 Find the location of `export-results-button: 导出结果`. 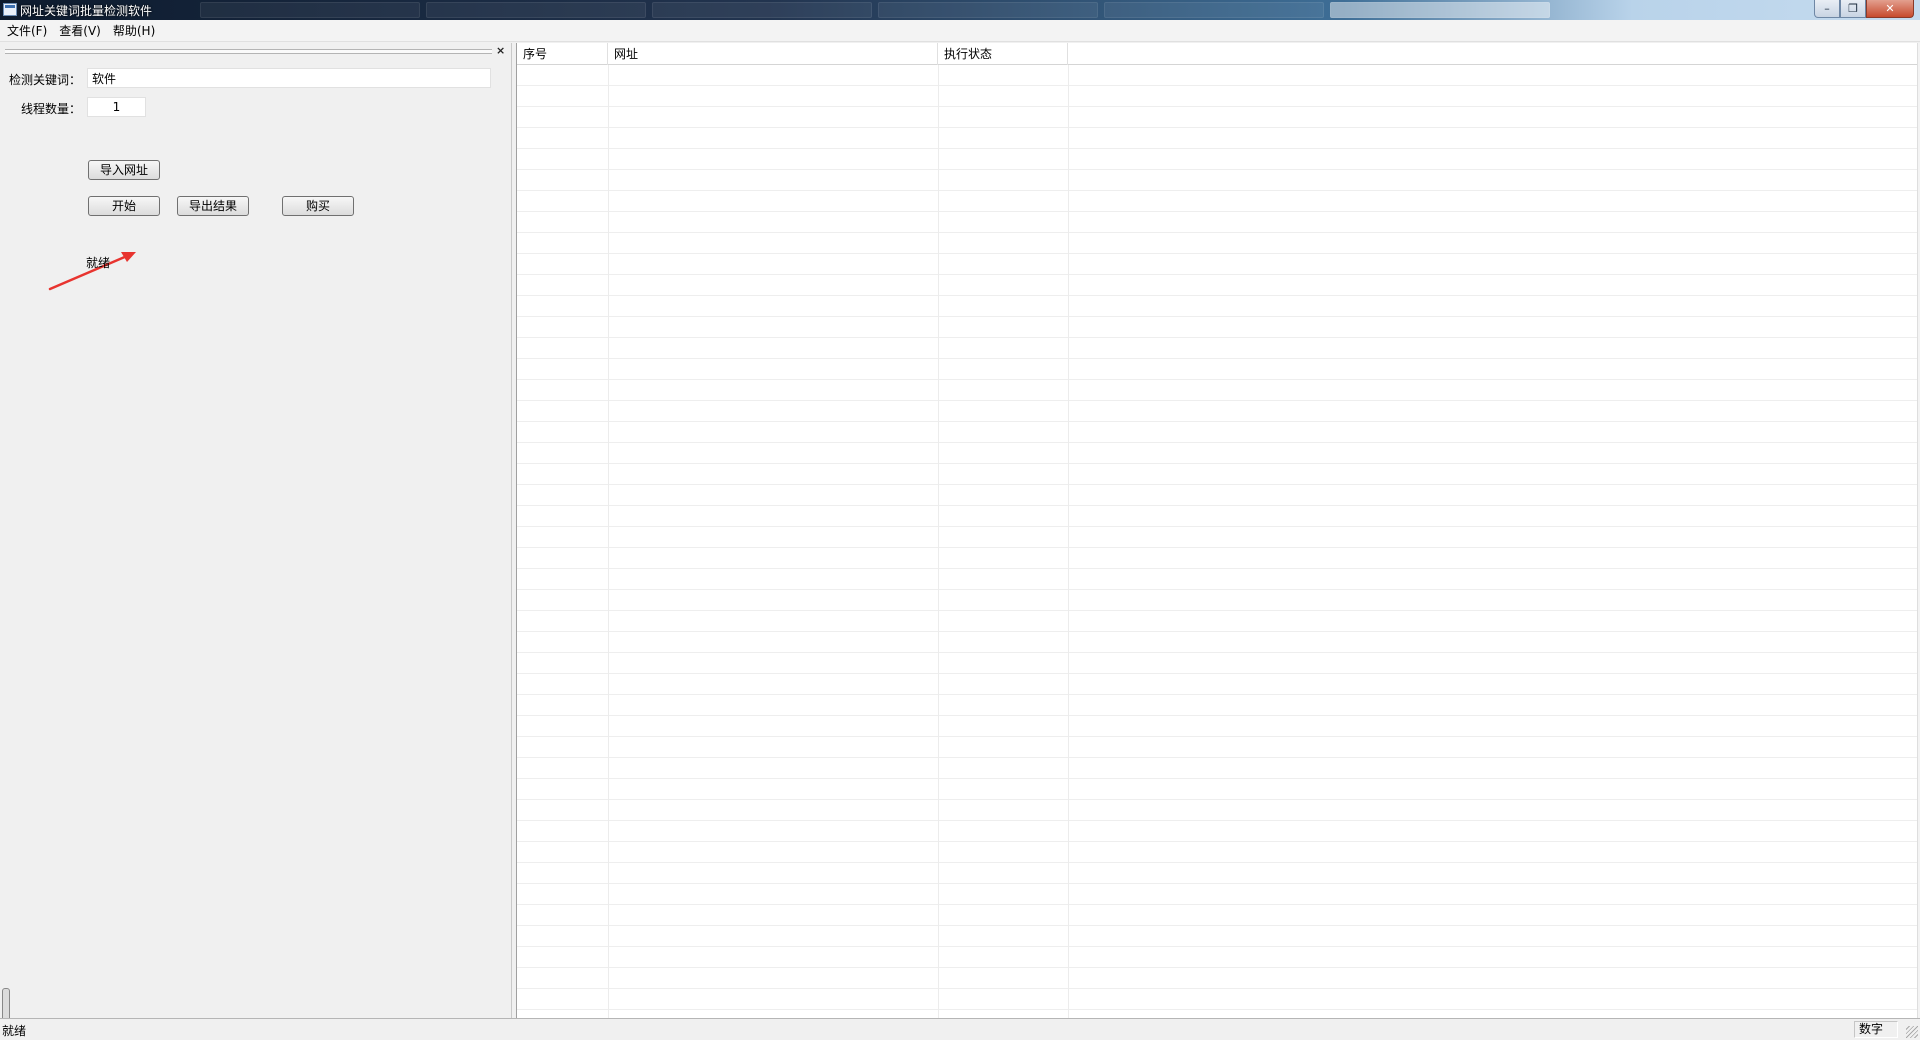

export-results-button: 导出结果 is located at coordinates (213, 206).